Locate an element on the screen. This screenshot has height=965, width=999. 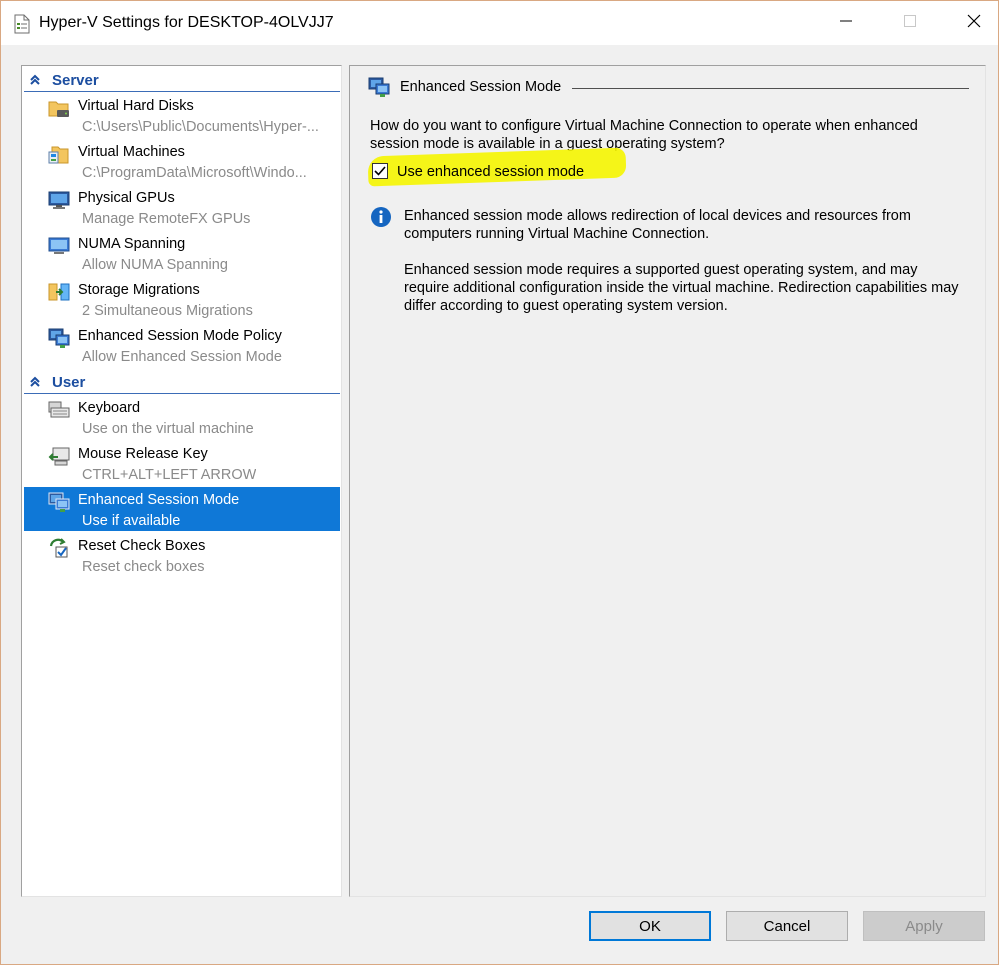
section-header-user: User is located at coordinates (182, 383).